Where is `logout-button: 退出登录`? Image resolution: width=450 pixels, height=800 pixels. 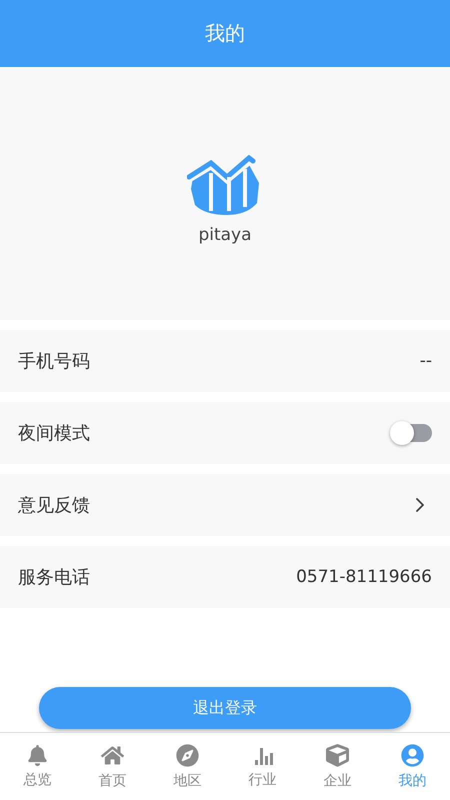 logout-button: 退出登录 is located at coordinates (225, 708).